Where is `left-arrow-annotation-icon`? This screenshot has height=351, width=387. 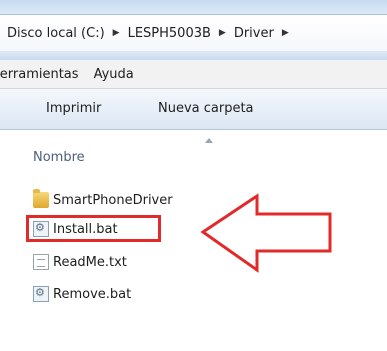 left-arrow-annotation-icon is located at coordinates (266, 233).